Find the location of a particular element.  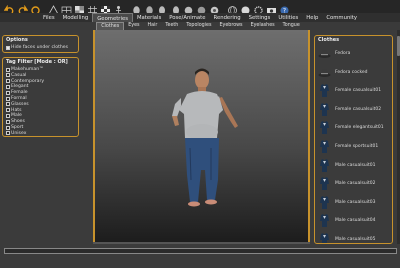

pose-icon is located at coordinates (118, 8).